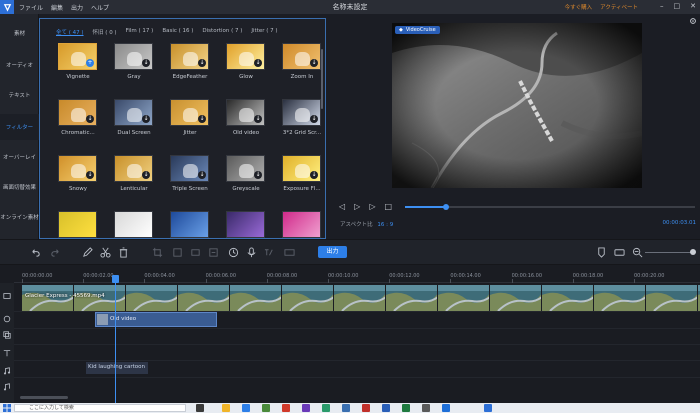 This screenshot has height=413, width=700. What do you see at coordinates (222, 32) in the screenshot?
I see `tab-distortion: Distortion ( 7 )` at bounding box center [222, 32].